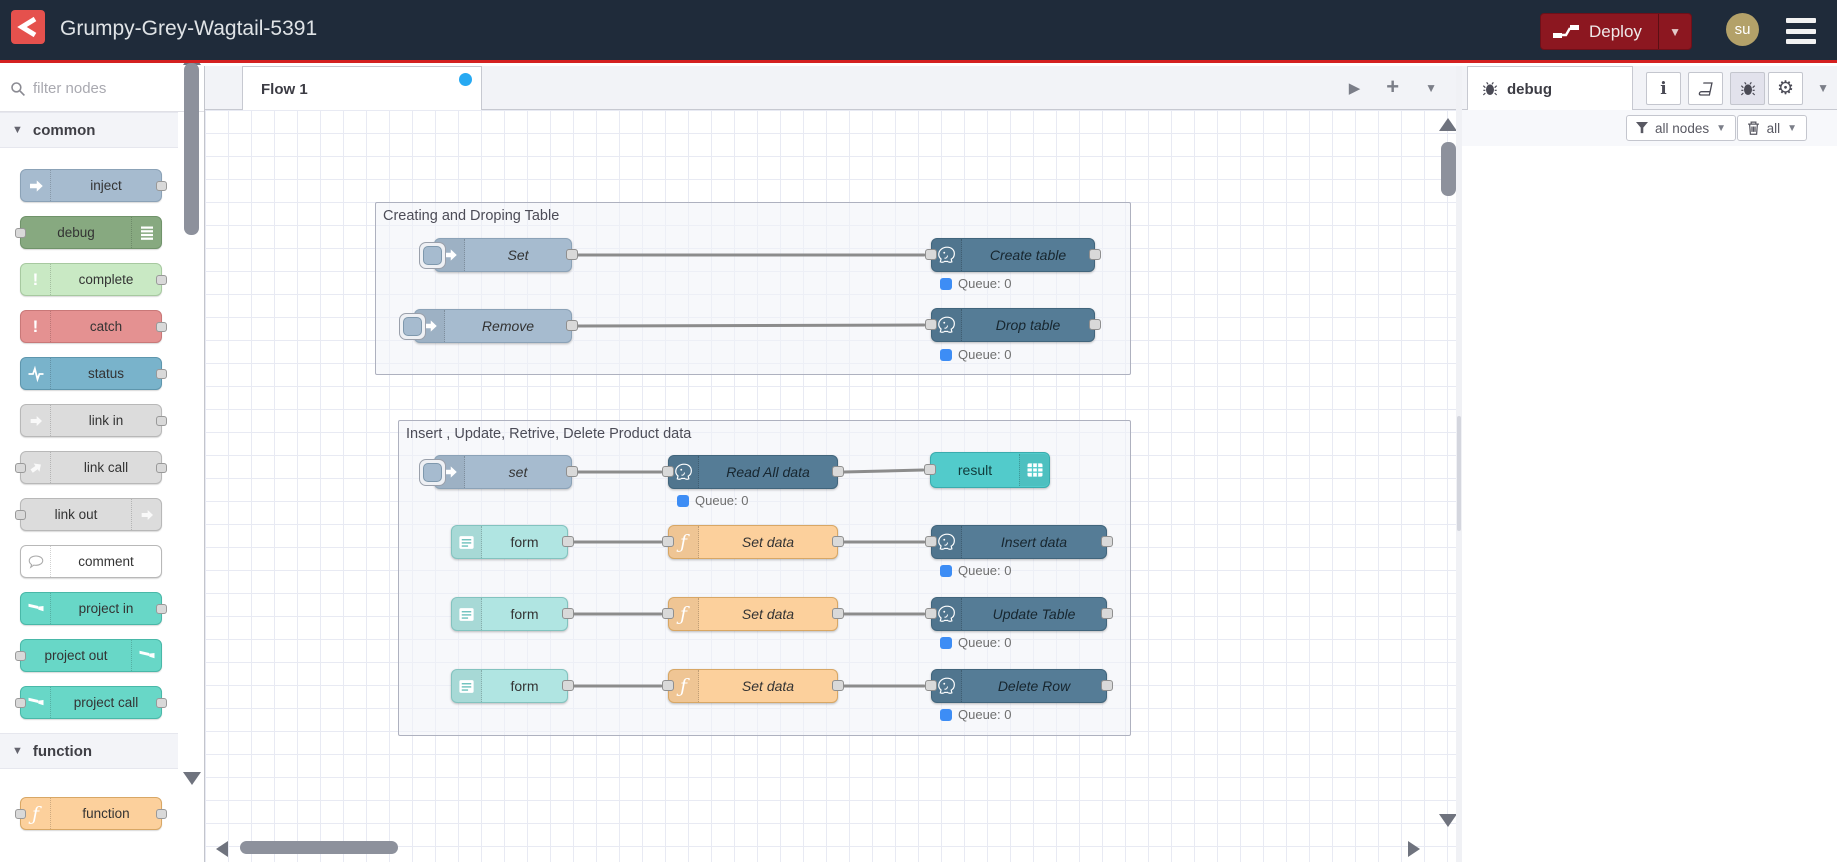 This screenshot has height=862, width=1837. Describe the element at coordinates (1414, 849) in the screenshot. I see `canvas-scroll-right` at that location.